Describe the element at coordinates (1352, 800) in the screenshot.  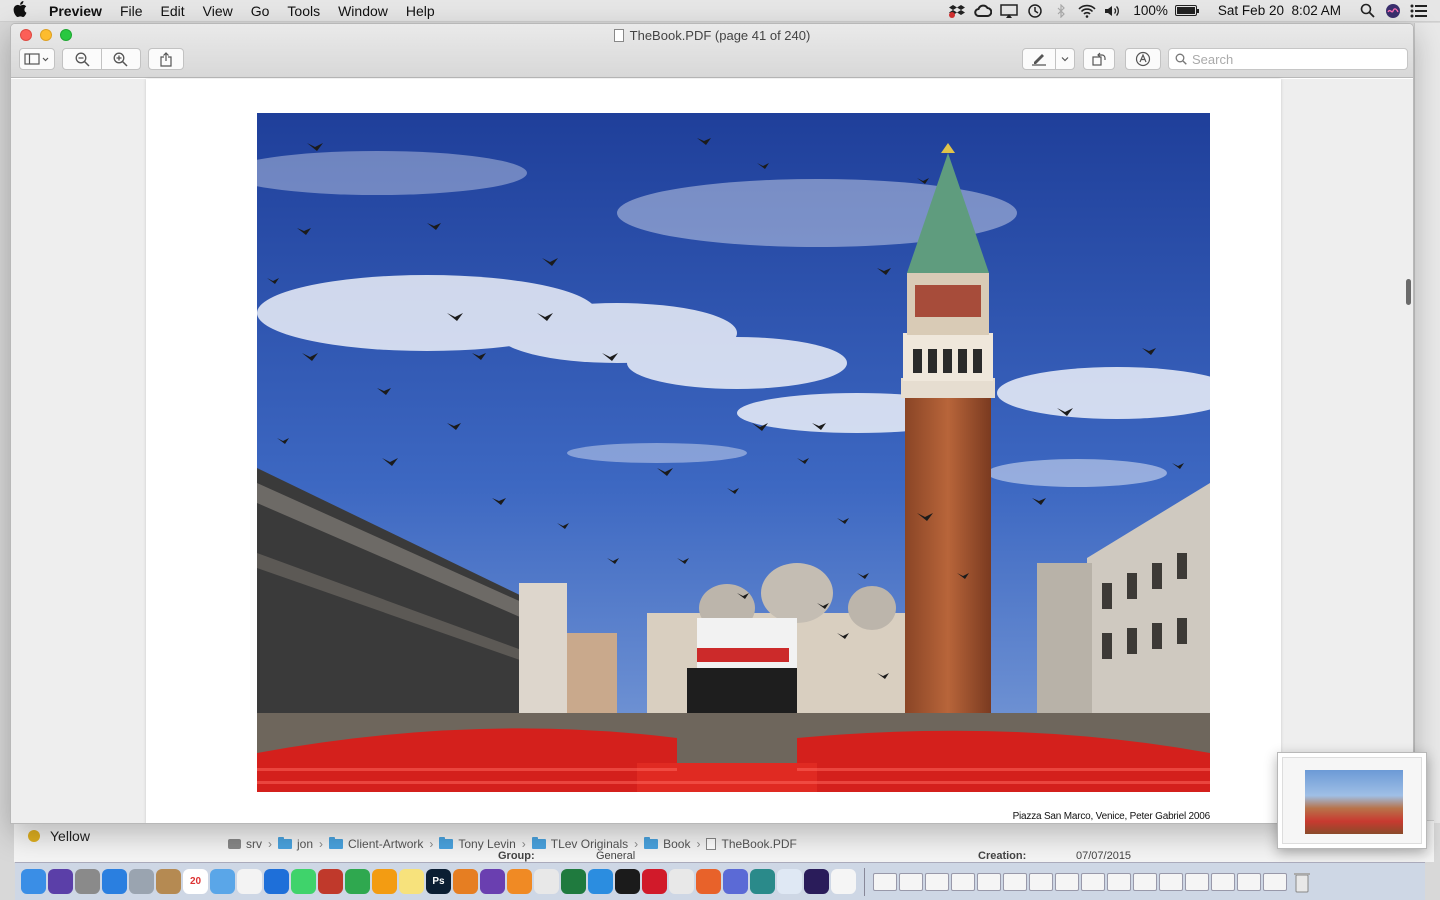
I see `screenshot-thumbnail` at that location.